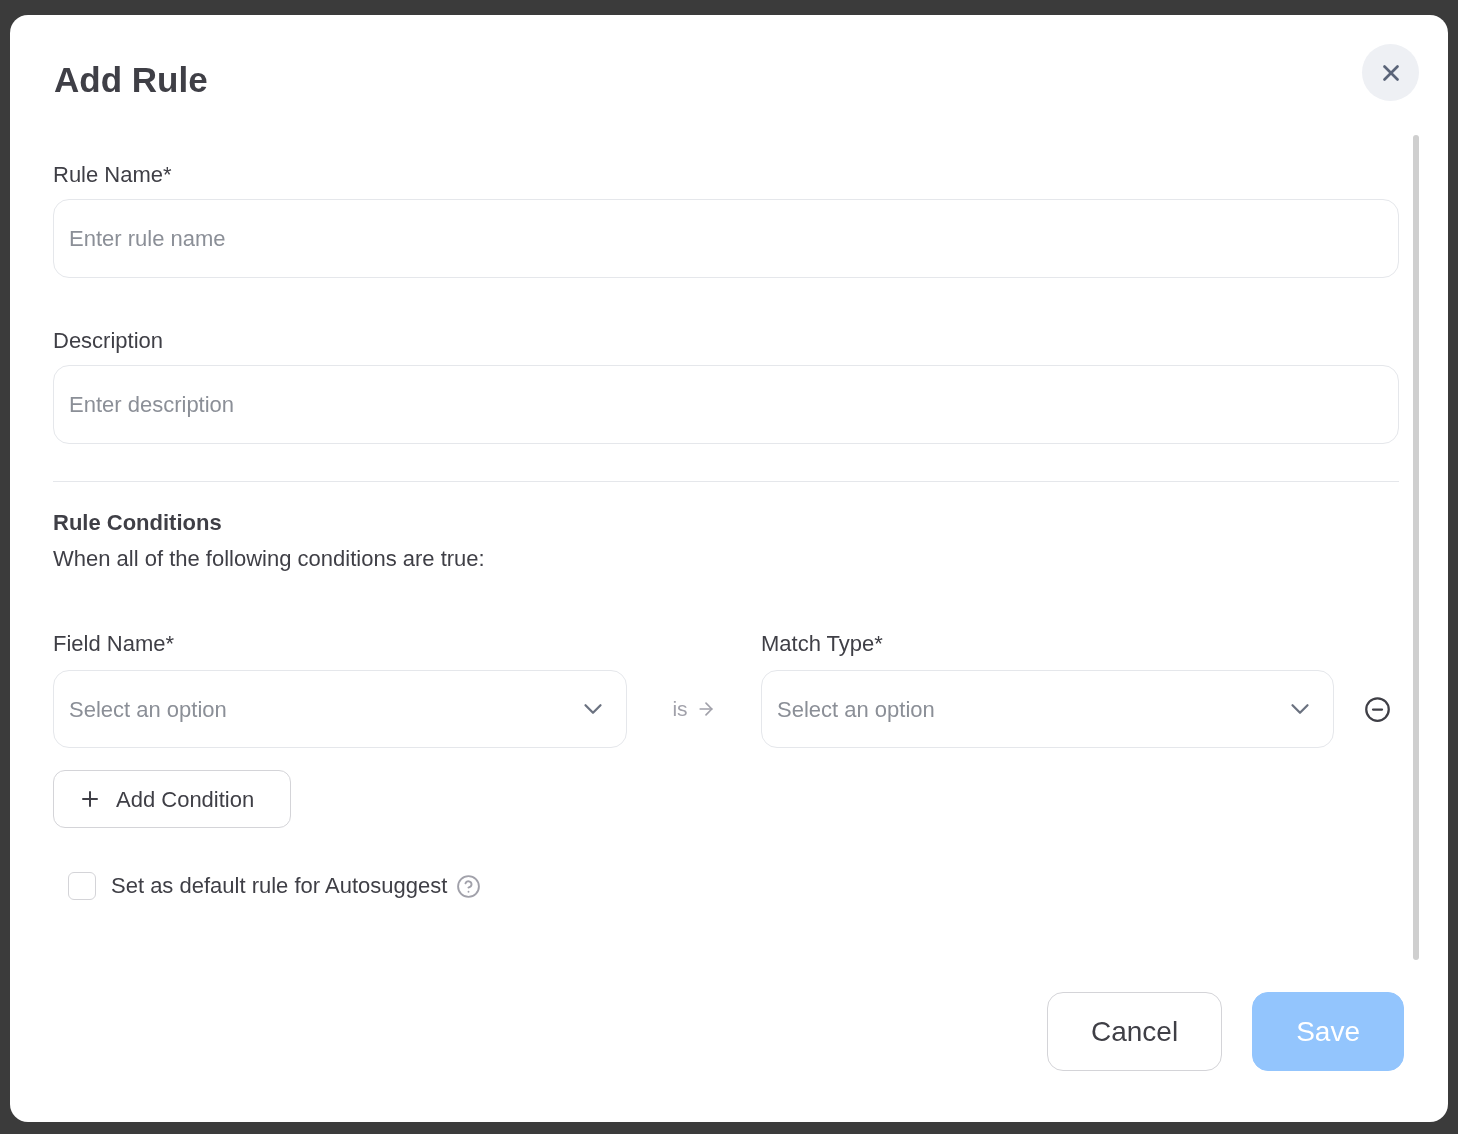 Image resolution: width=1458 pixels, height=1134 pixels. I want to click on field-label: Match Type*, so click(822, 644).